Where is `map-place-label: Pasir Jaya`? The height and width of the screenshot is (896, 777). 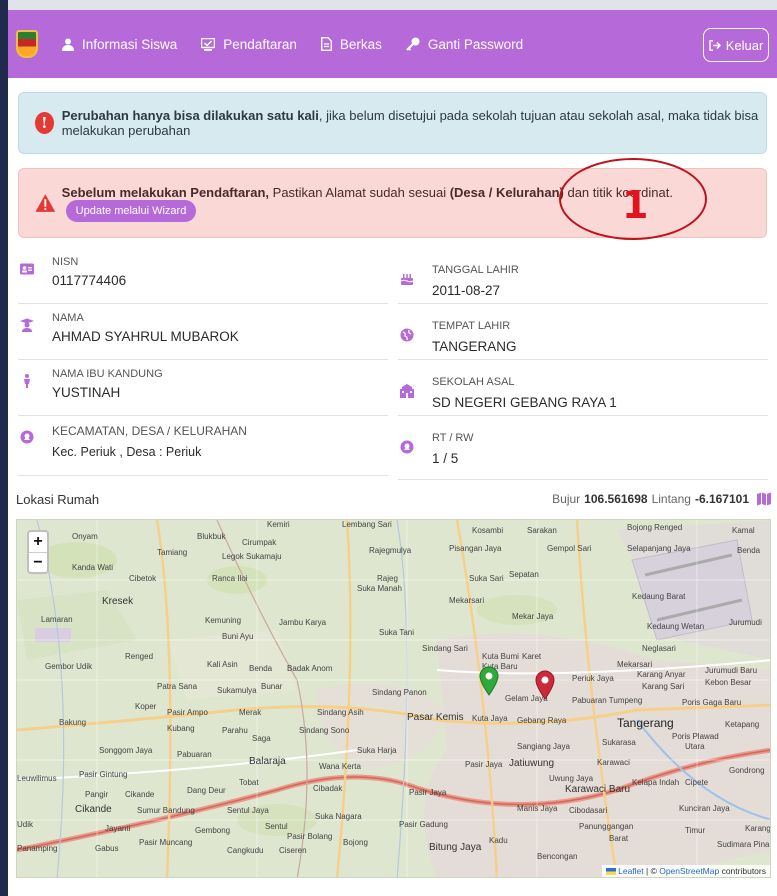
map-place-label: Pasir Jaya is located at coordinates (484, 764).